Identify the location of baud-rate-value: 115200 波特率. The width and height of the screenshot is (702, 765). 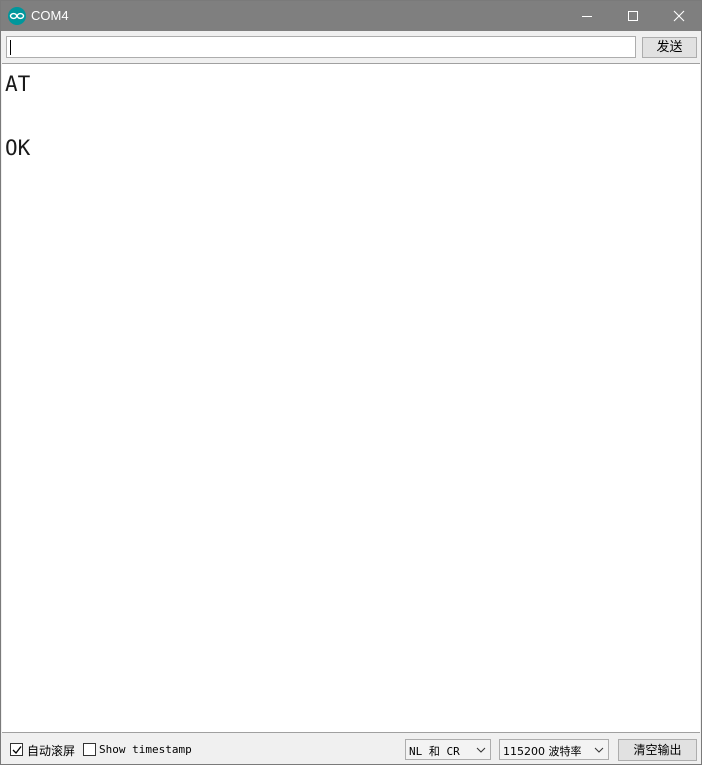
(542, 751).